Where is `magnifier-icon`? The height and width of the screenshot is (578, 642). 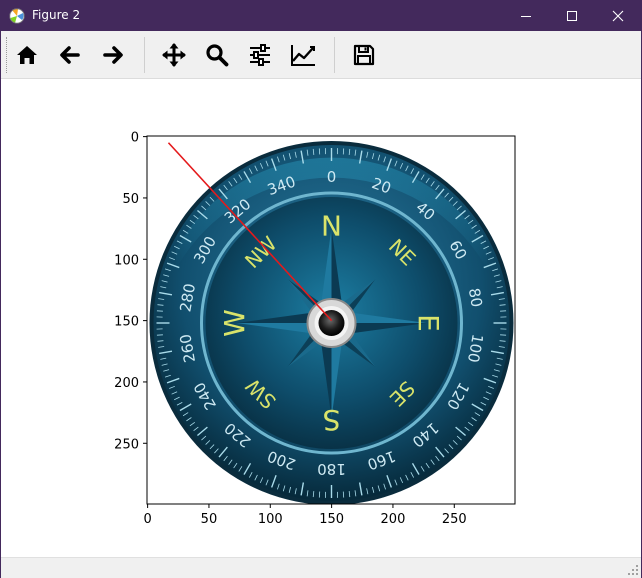 magnifier-icon is located at coordinates (217, 55).